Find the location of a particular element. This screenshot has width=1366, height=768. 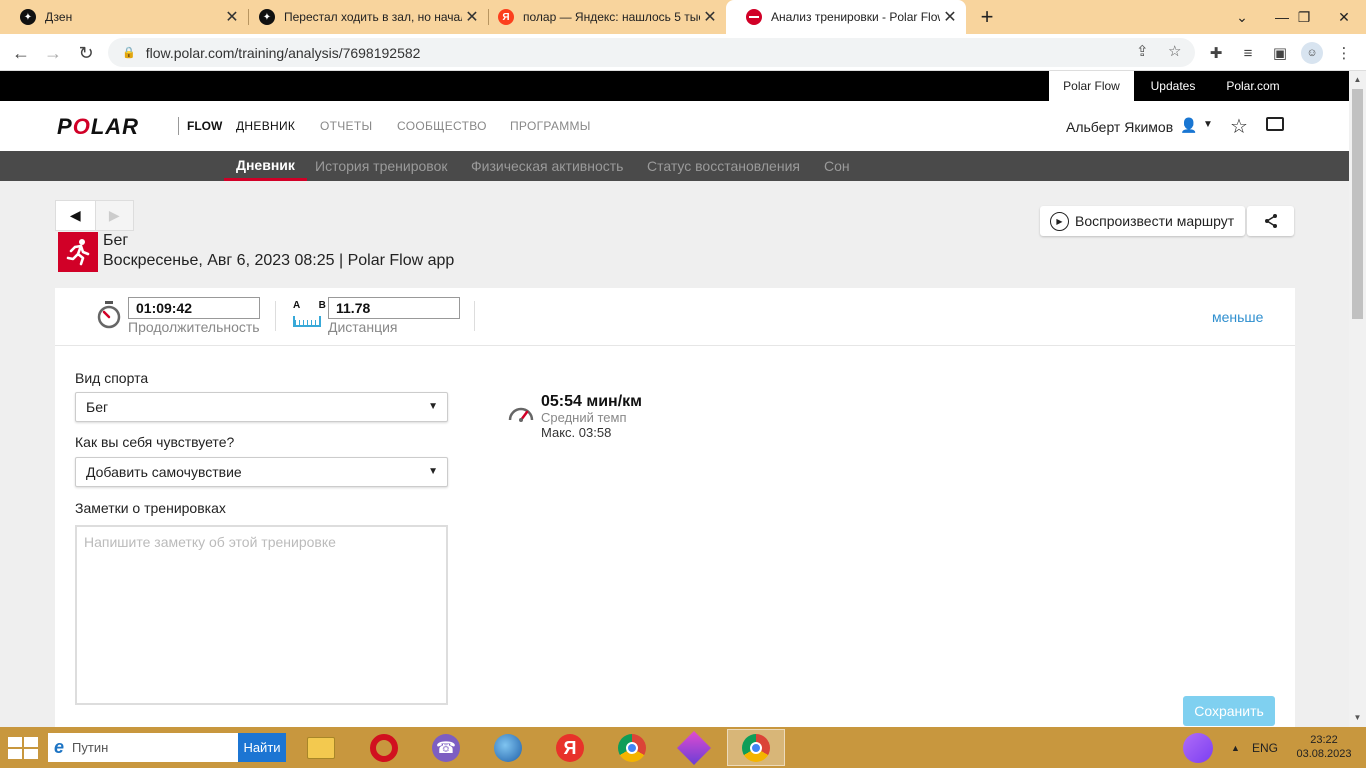

messages-icon is located at coordinates (1275, 124).